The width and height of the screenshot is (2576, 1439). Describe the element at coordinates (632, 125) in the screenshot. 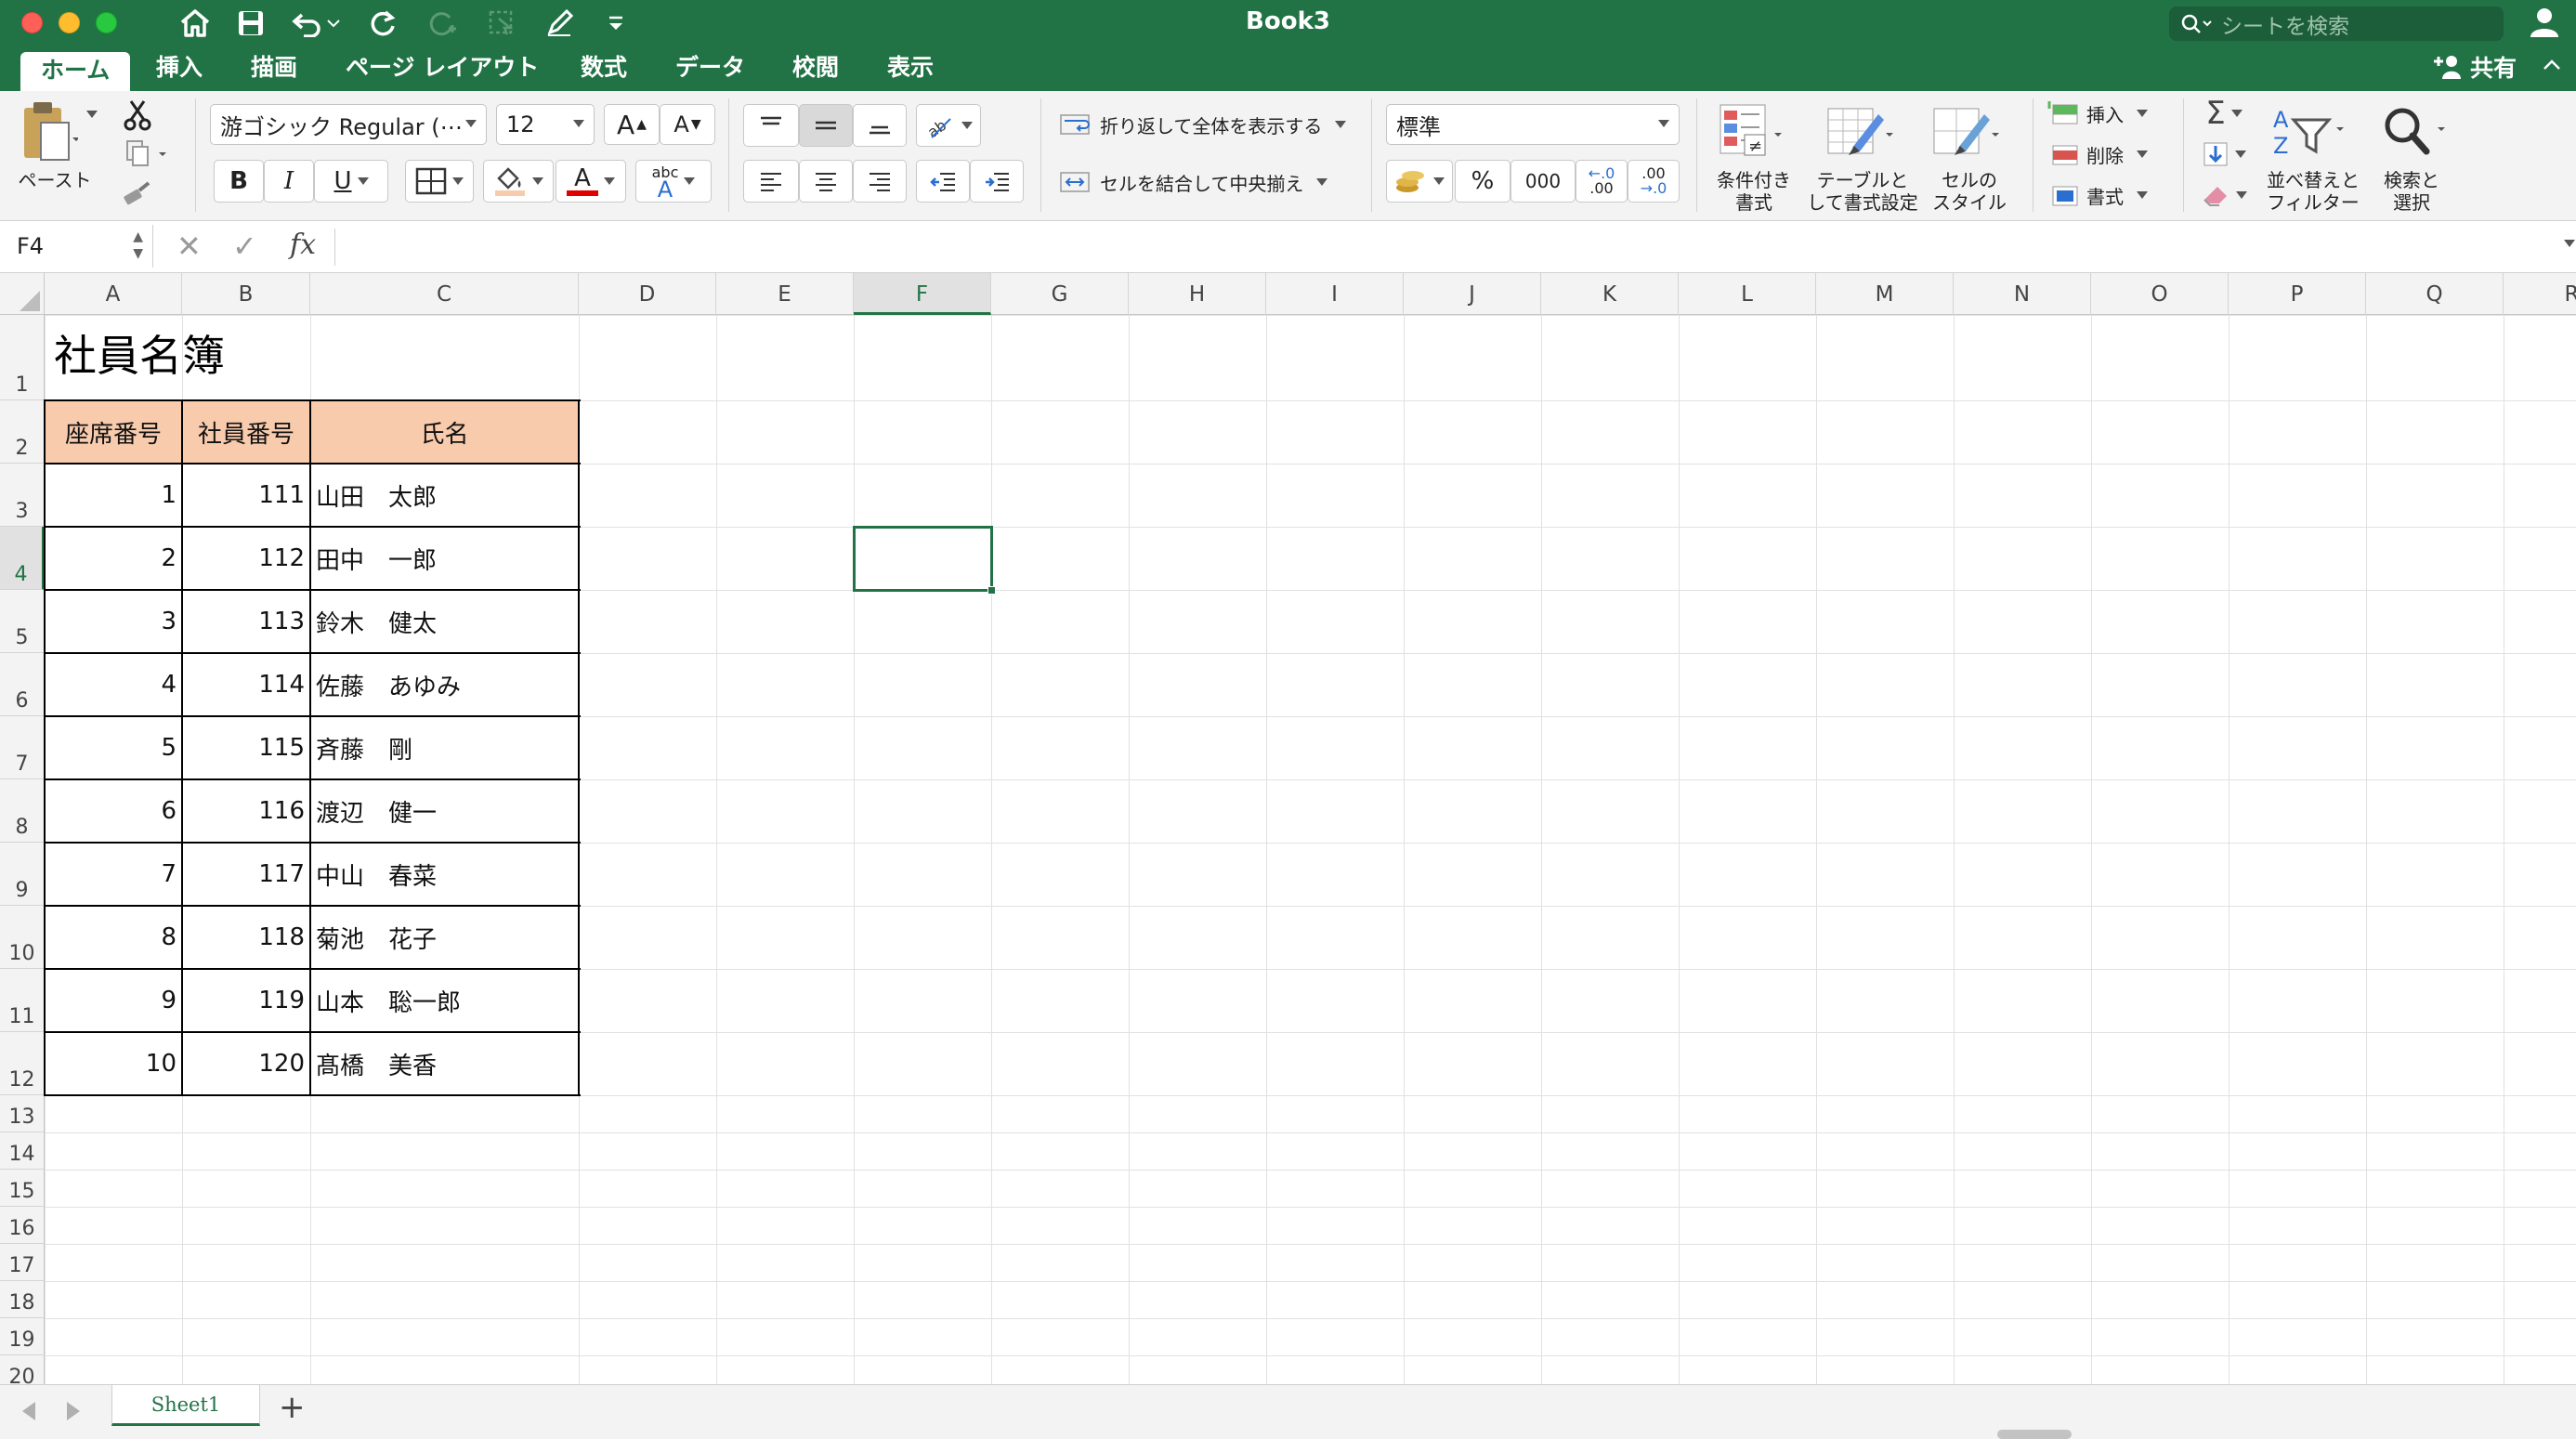

I see `increase-font-size-button: A ▲` at that location.